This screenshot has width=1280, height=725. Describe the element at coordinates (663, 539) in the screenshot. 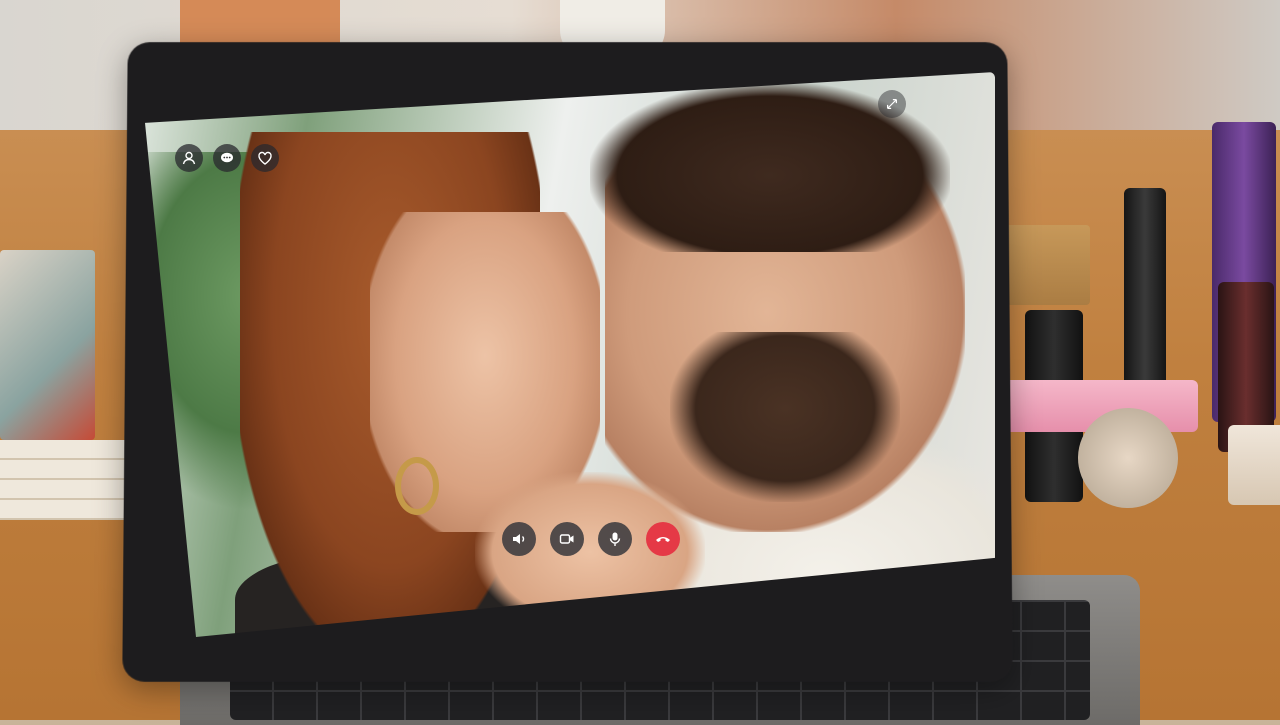

I see `end-call-icon` at that location.